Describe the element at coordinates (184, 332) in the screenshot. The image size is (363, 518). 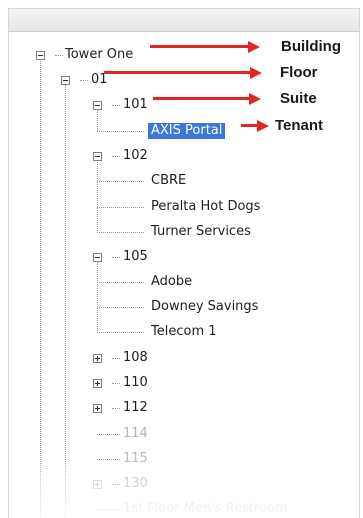
I see `tree-node-tenant: Telecom 1` at that location.